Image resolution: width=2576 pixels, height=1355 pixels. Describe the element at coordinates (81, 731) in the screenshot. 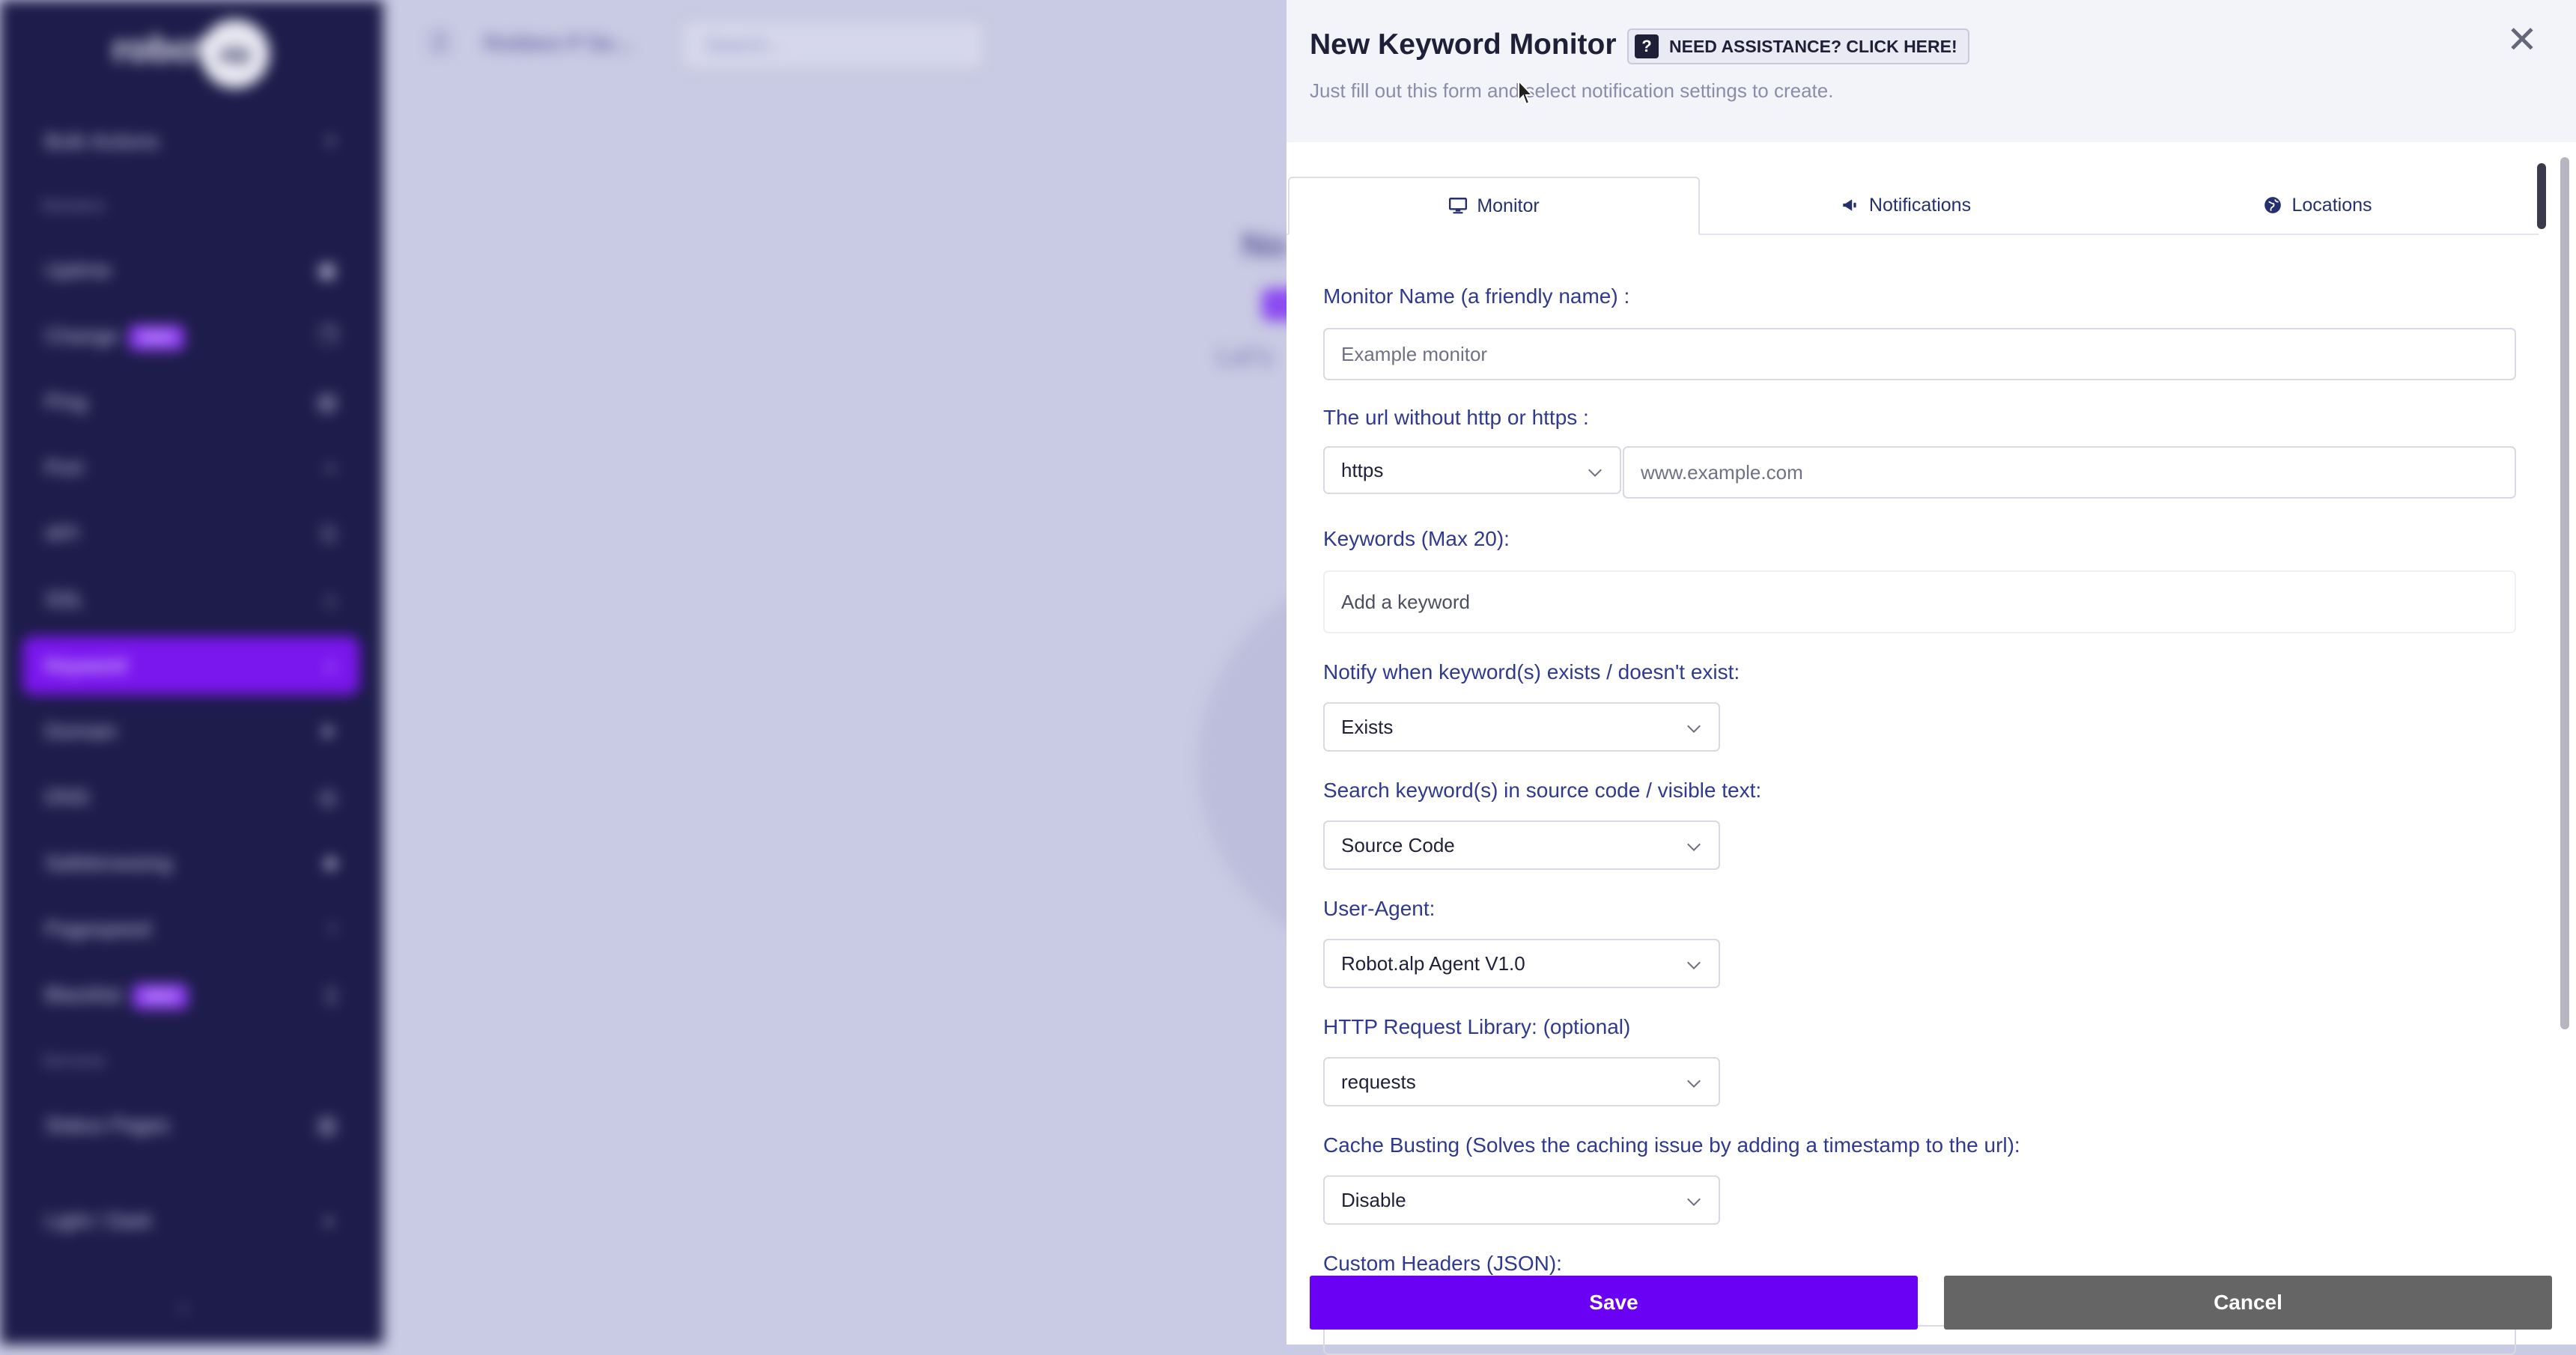

I see `sidebar-item-label: Domain` at that location.